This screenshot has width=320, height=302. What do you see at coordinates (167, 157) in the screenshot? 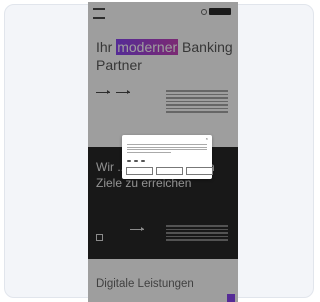
I see `cookie-consent-dialog: ×` at bounding box center [167, 157].